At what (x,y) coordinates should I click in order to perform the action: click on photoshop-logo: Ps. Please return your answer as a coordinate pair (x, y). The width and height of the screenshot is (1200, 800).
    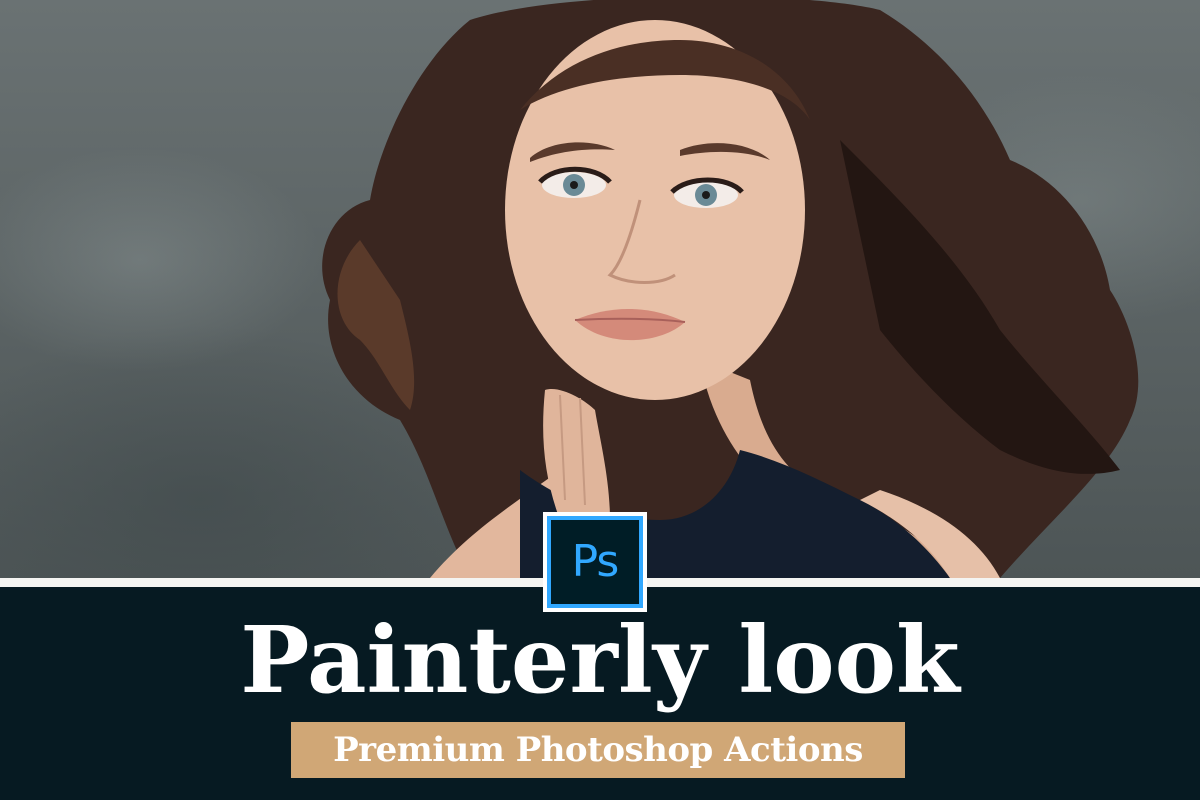
    Looking at the image, I should click on (595, 562).